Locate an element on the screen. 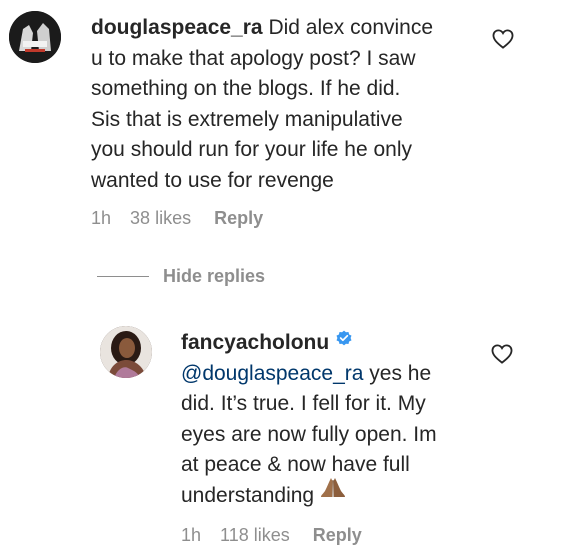 Image resolution: width=570 pixels, height=549 pixels. comment-meta: 1h 38 likes Reply is located at coordinates (177, 218).